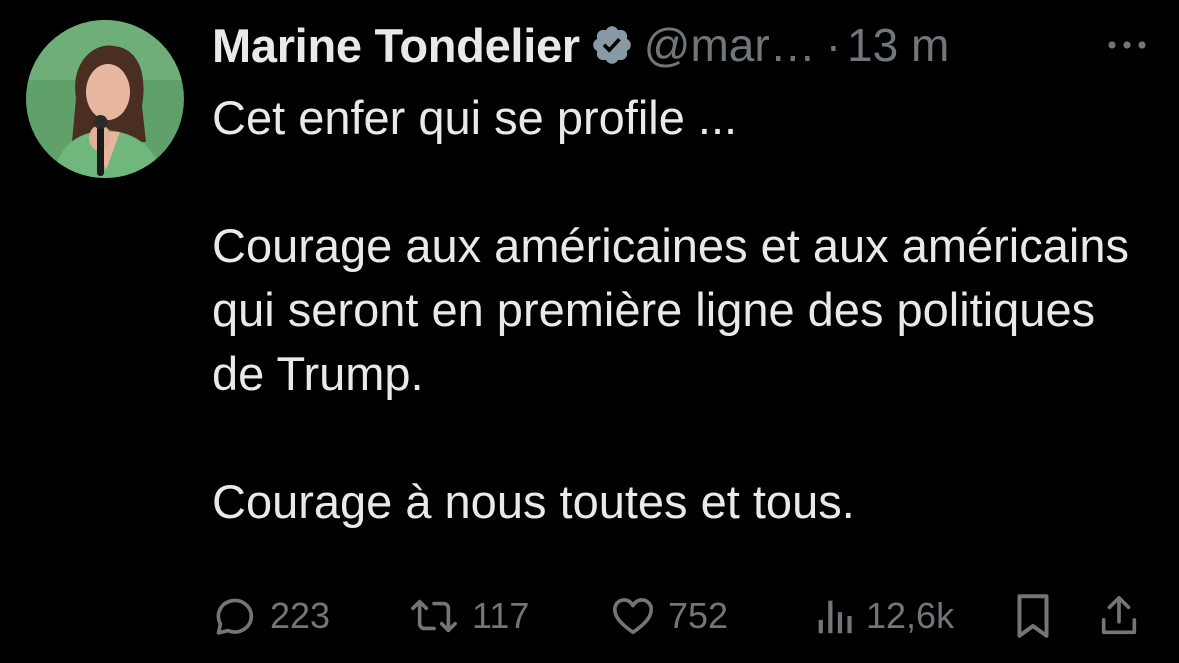 The height and width of the screenshot is (663, 1179). I want to click on bookmark-icon, so click(1033, 616).